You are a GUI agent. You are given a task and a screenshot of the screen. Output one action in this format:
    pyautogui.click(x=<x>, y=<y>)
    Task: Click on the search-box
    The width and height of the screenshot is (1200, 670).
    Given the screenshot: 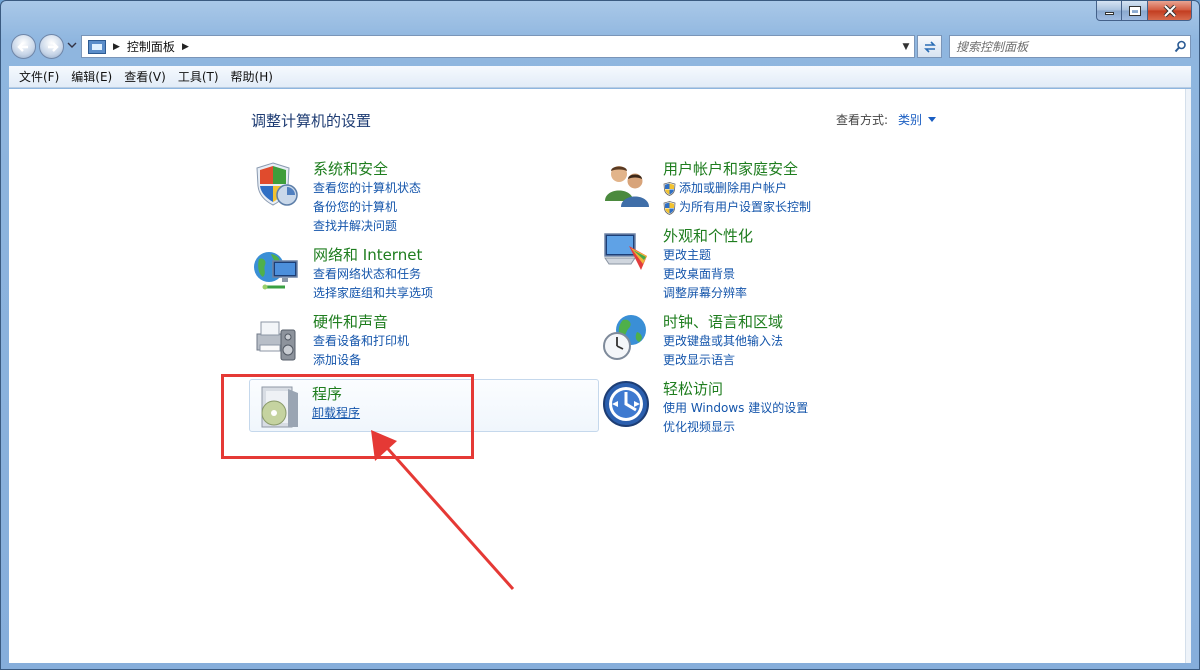 What is the action you would take?
    pyautogui.click(x=1070, y=46)
    